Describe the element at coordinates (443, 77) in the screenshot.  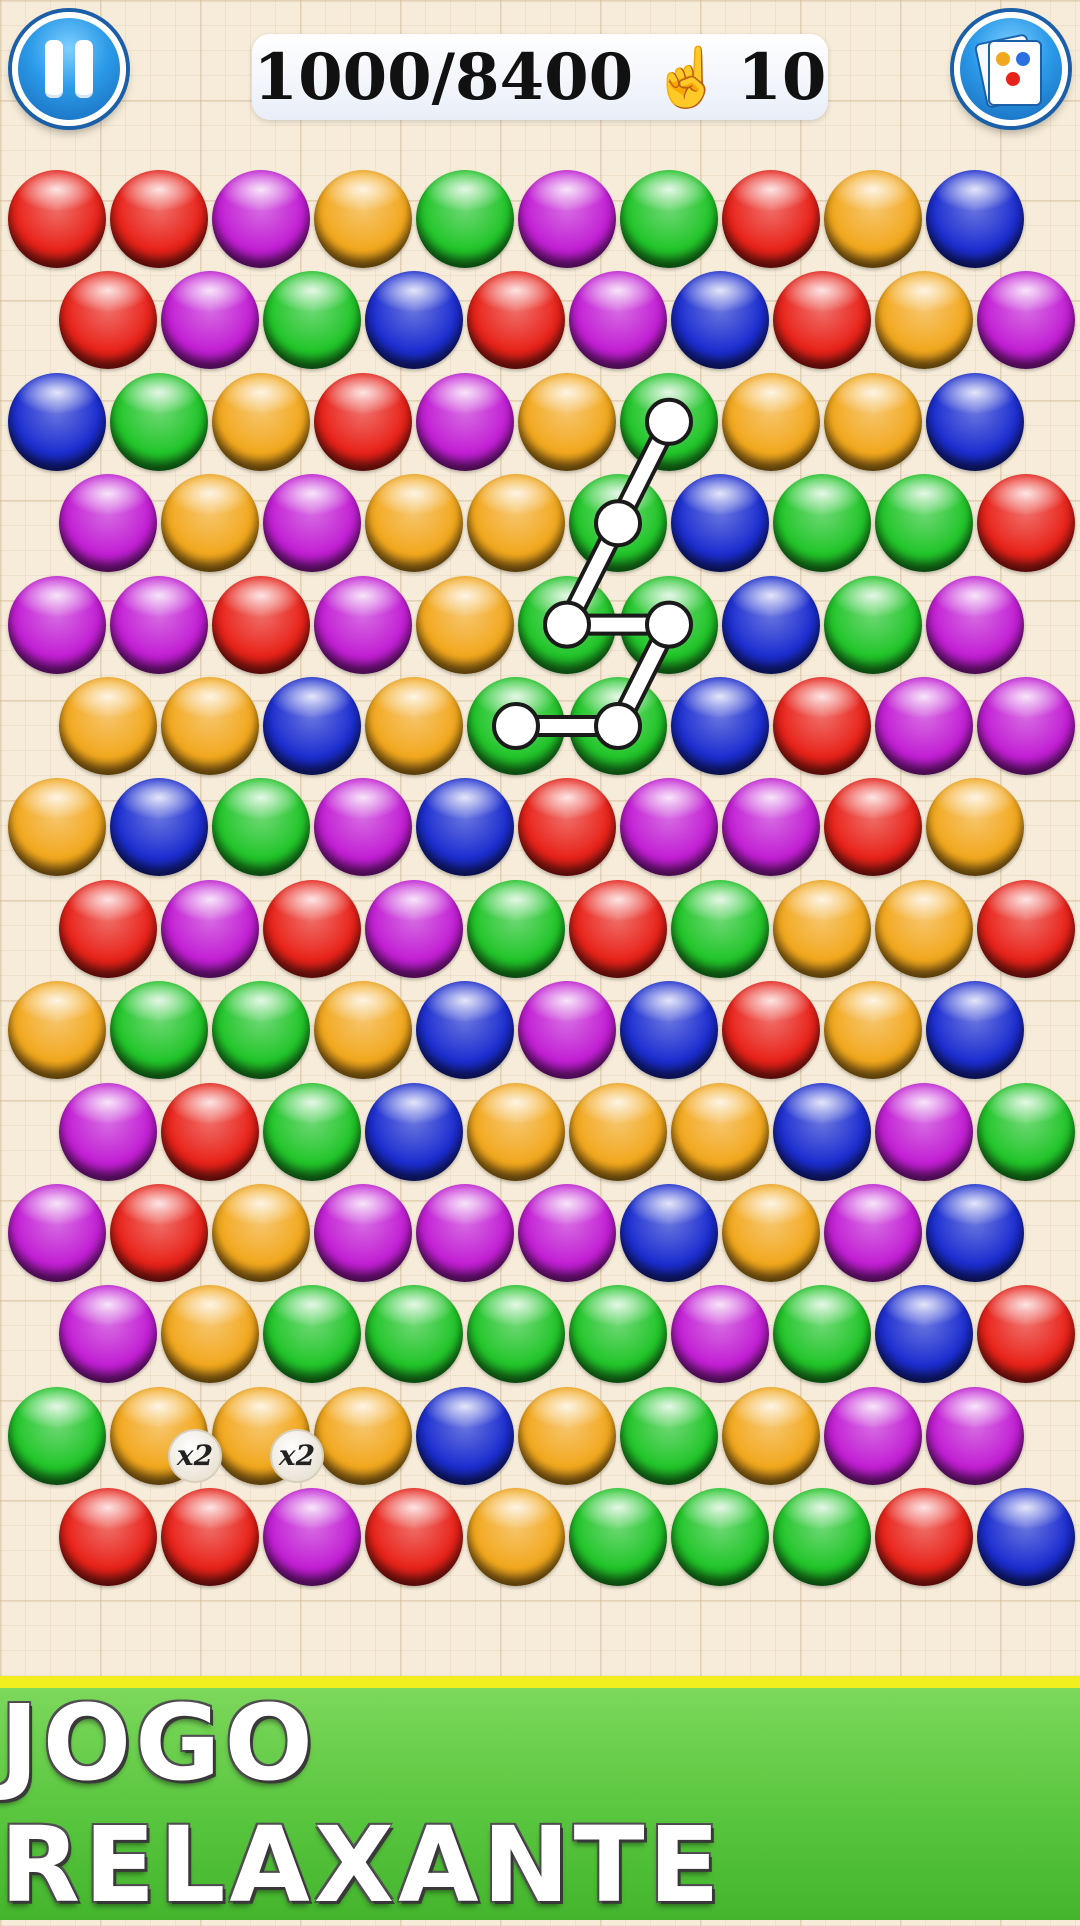
I see `score-text: 1000/8400` at that location.